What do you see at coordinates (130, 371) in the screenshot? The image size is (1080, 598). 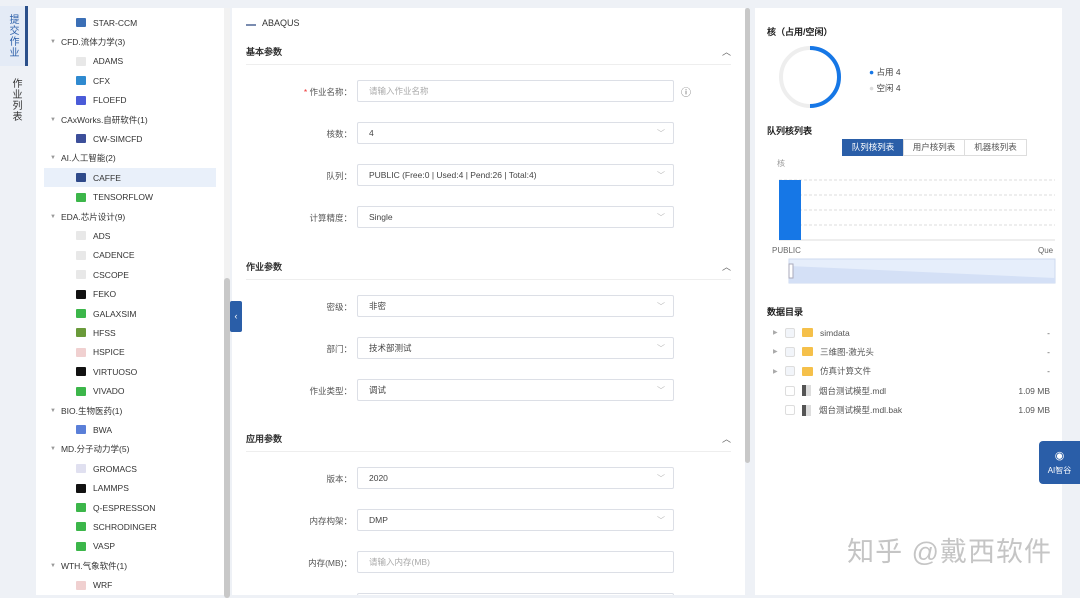 I see `tree-app-item: VIRTUOSO` at bounding box center [130, 371].